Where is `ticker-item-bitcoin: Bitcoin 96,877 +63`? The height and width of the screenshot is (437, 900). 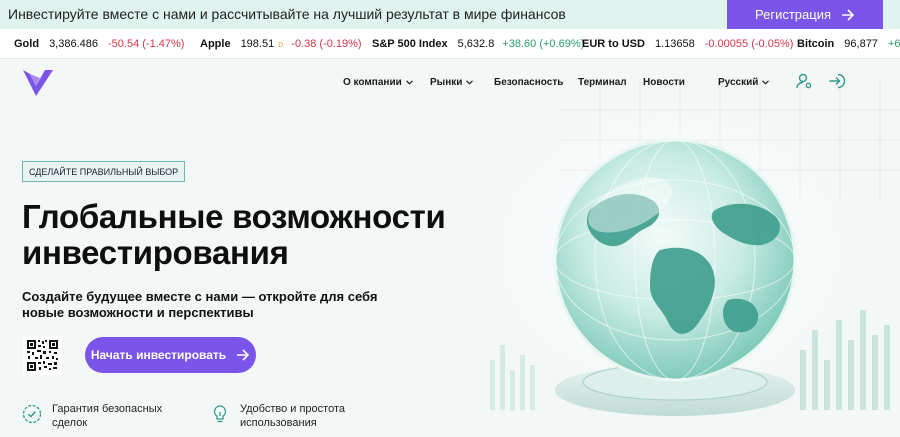
ticker-item-bitcoin: Bitcoin 96,877 +63 is located at coordinates (848, 44).